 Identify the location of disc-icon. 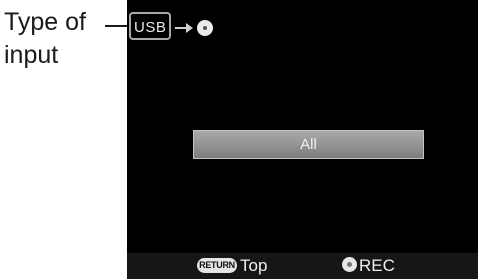
(205, 28).